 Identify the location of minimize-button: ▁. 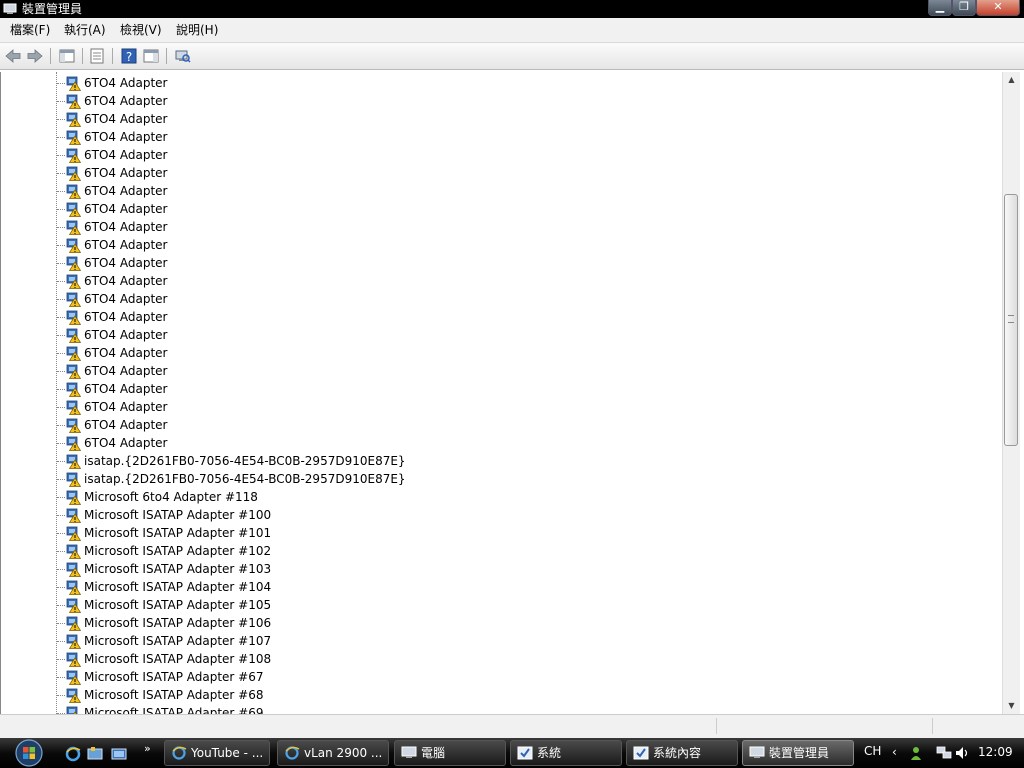
(940, 8).